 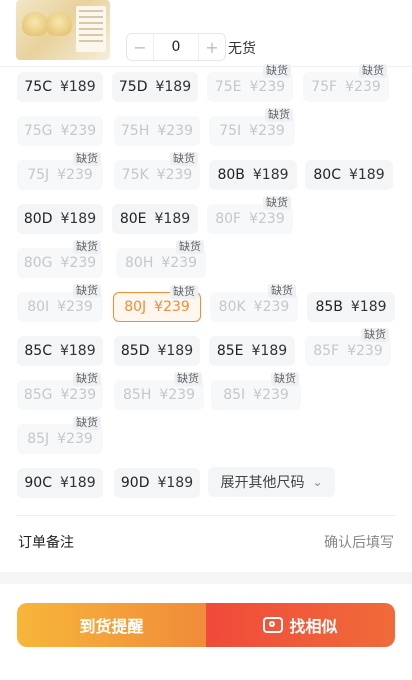 I want to click on size-label: 85D, so click(x=135, y=351).